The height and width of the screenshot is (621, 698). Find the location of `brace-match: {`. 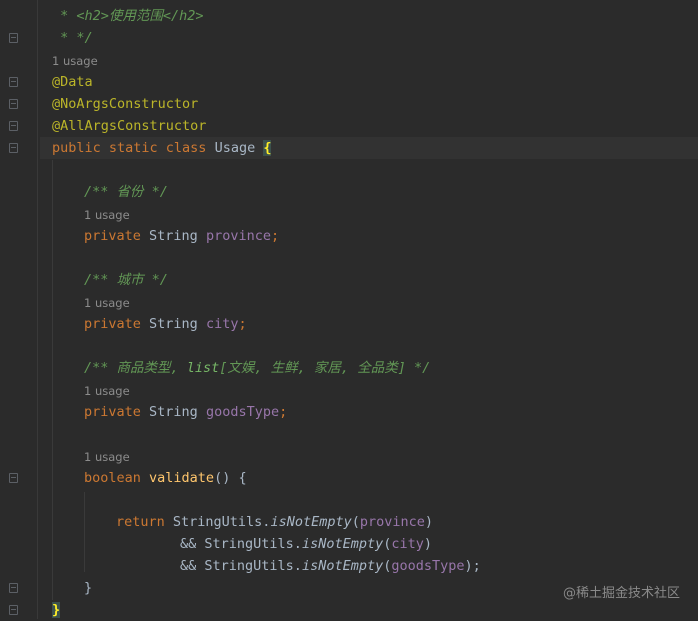

brace-match: { is located at coordinates (267, 148).